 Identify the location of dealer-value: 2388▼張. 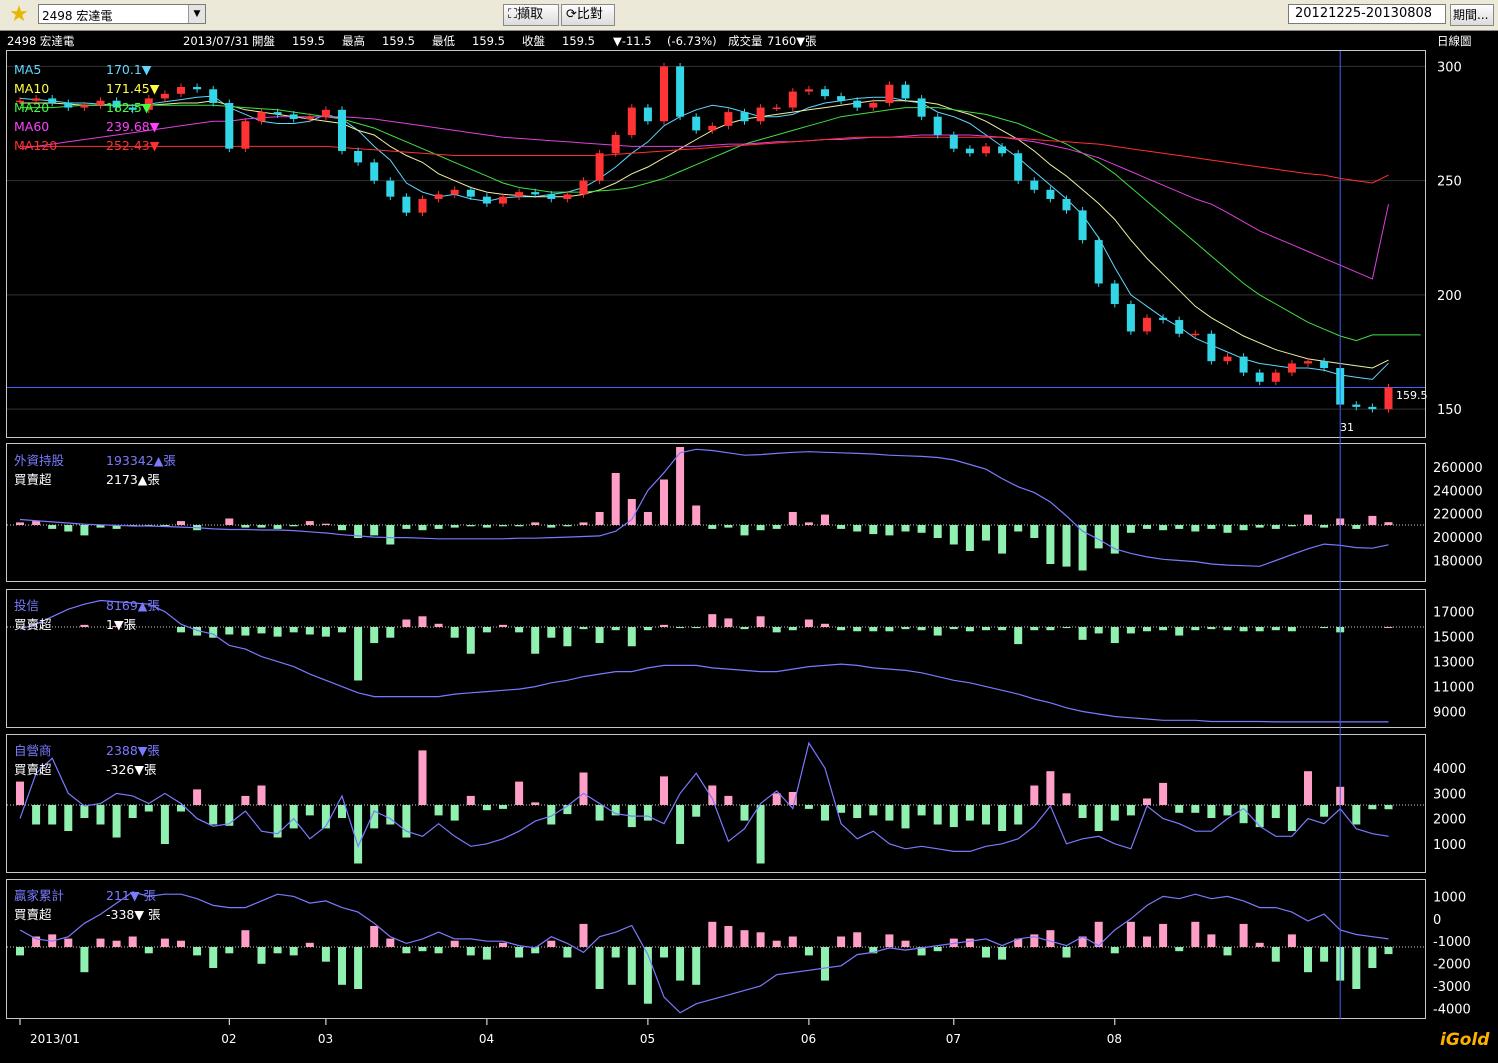
(133, 750).